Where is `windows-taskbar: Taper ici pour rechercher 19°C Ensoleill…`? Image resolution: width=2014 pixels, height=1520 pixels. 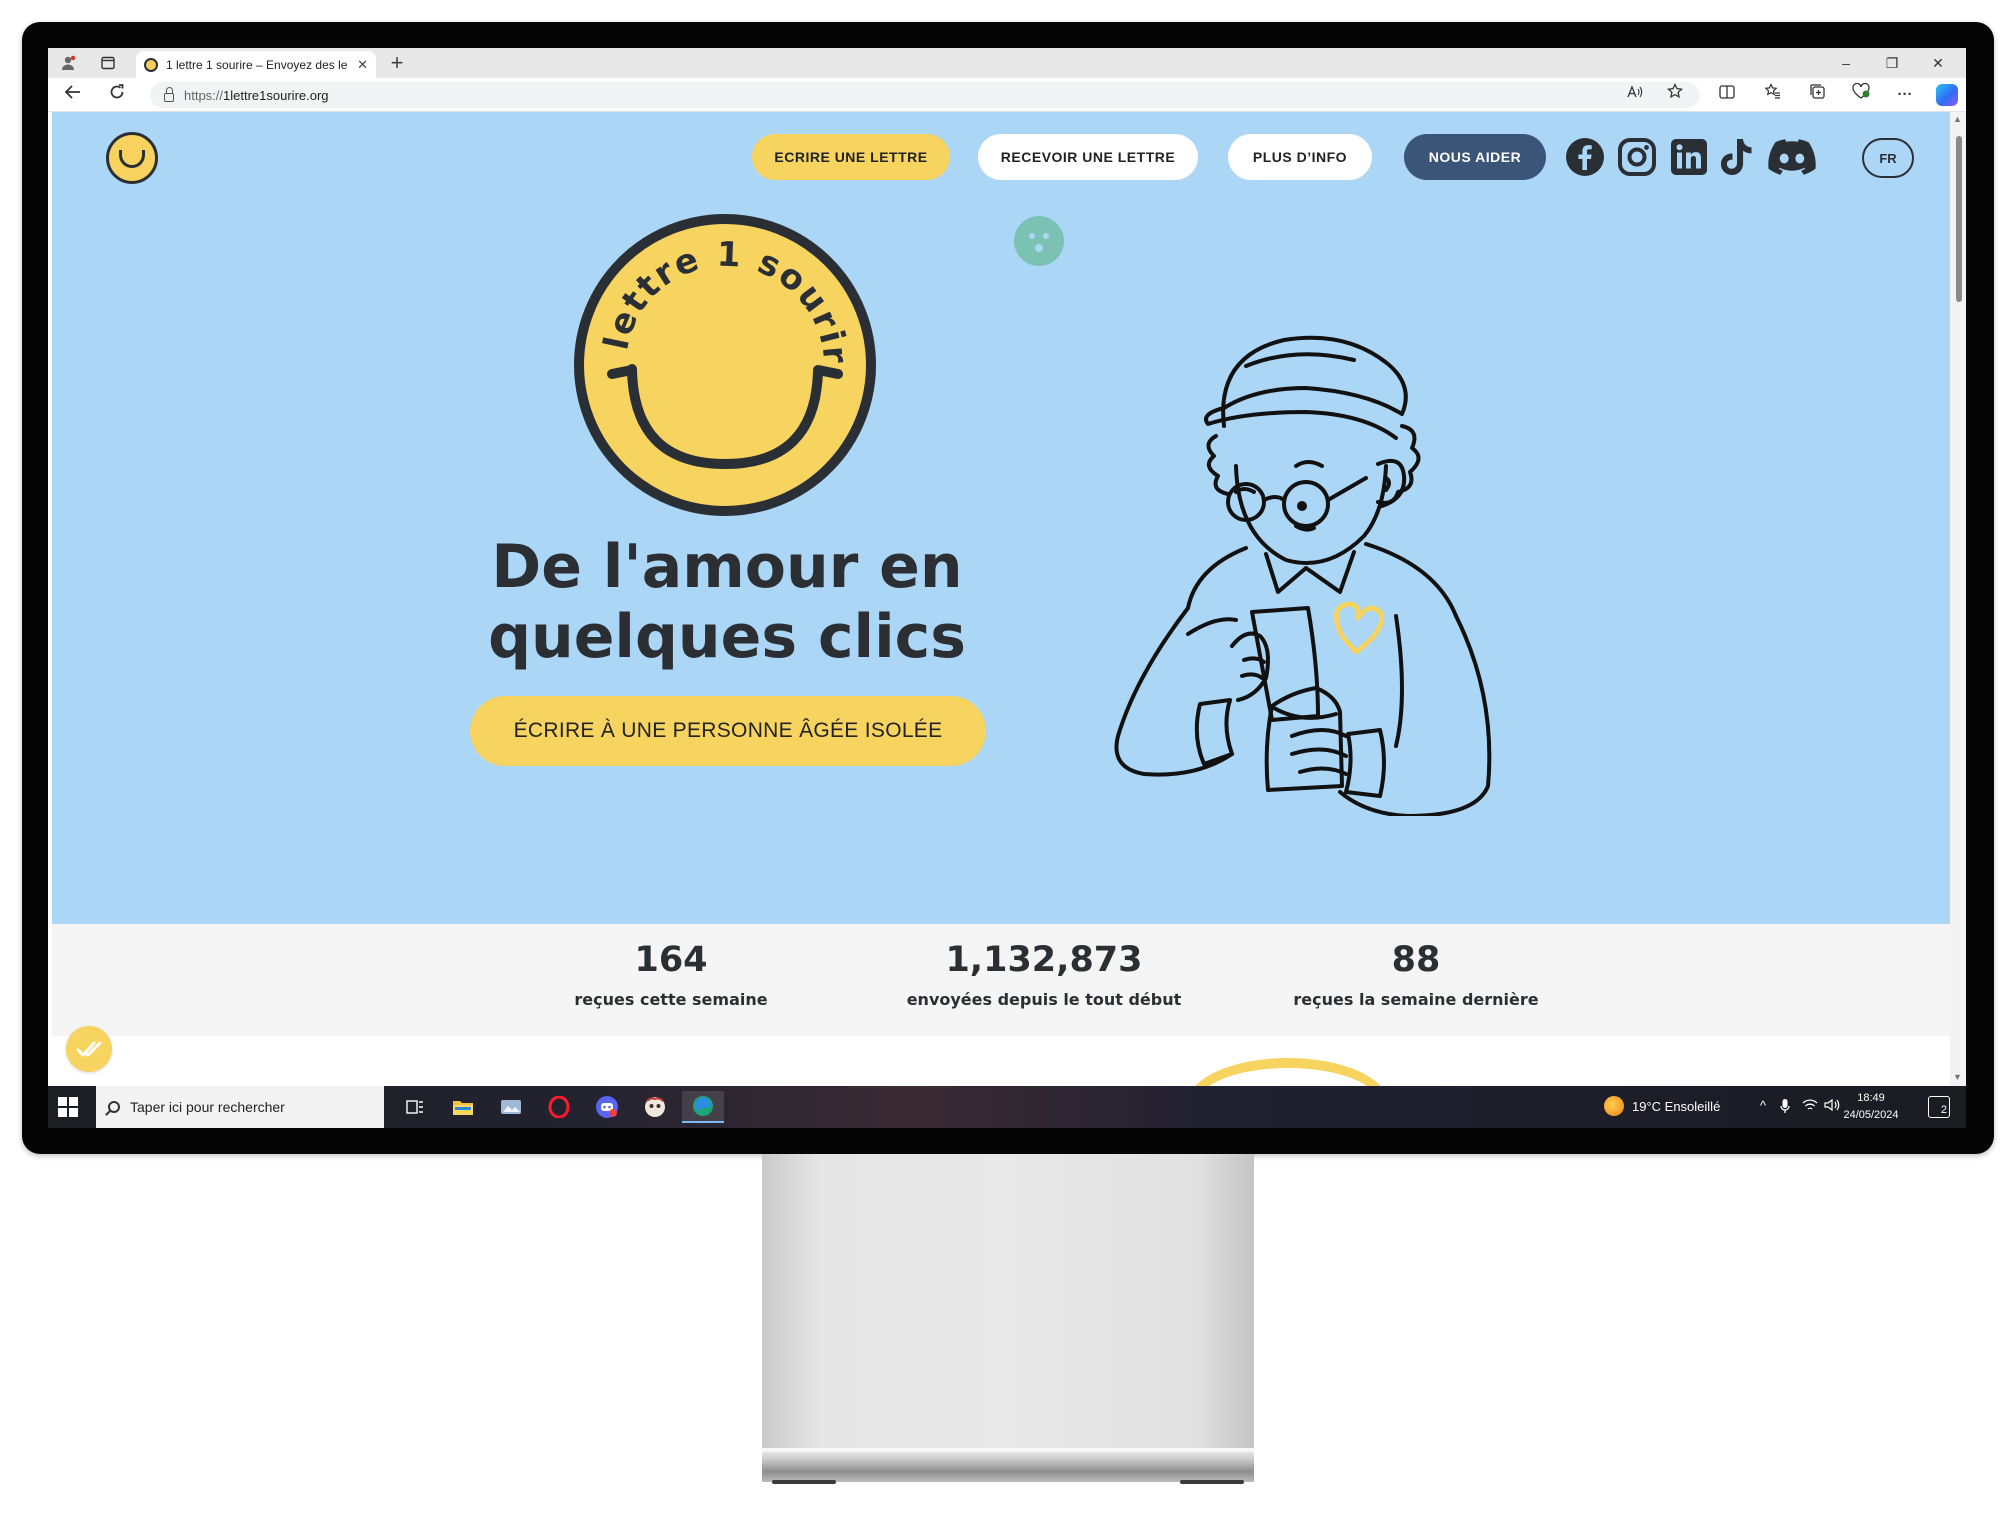 windows-taskbar: Taper ici pour rechercher 19°C Ensoleill… is located at coordinates (1007, 1107).